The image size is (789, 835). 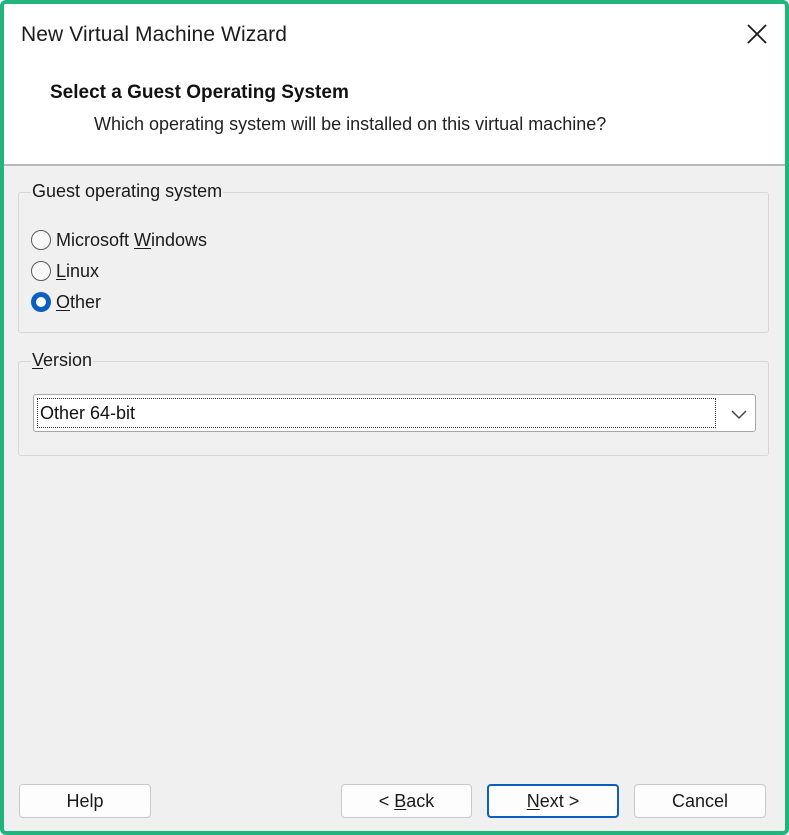 I want to click on radio-linux: Linux, so click(x=65, y=271).